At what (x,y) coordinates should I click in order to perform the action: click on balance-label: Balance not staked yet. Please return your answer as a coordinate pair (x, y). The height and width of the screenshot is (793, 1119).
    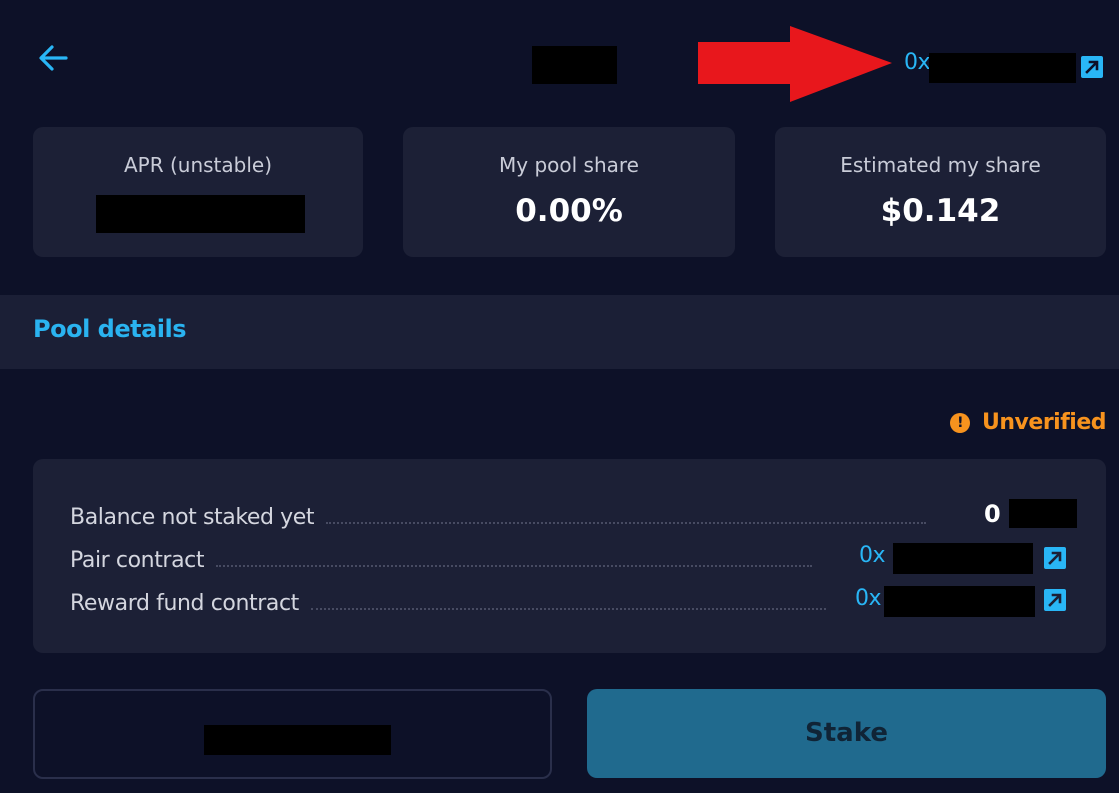
    Looking at the image, I should click on (192, 517).